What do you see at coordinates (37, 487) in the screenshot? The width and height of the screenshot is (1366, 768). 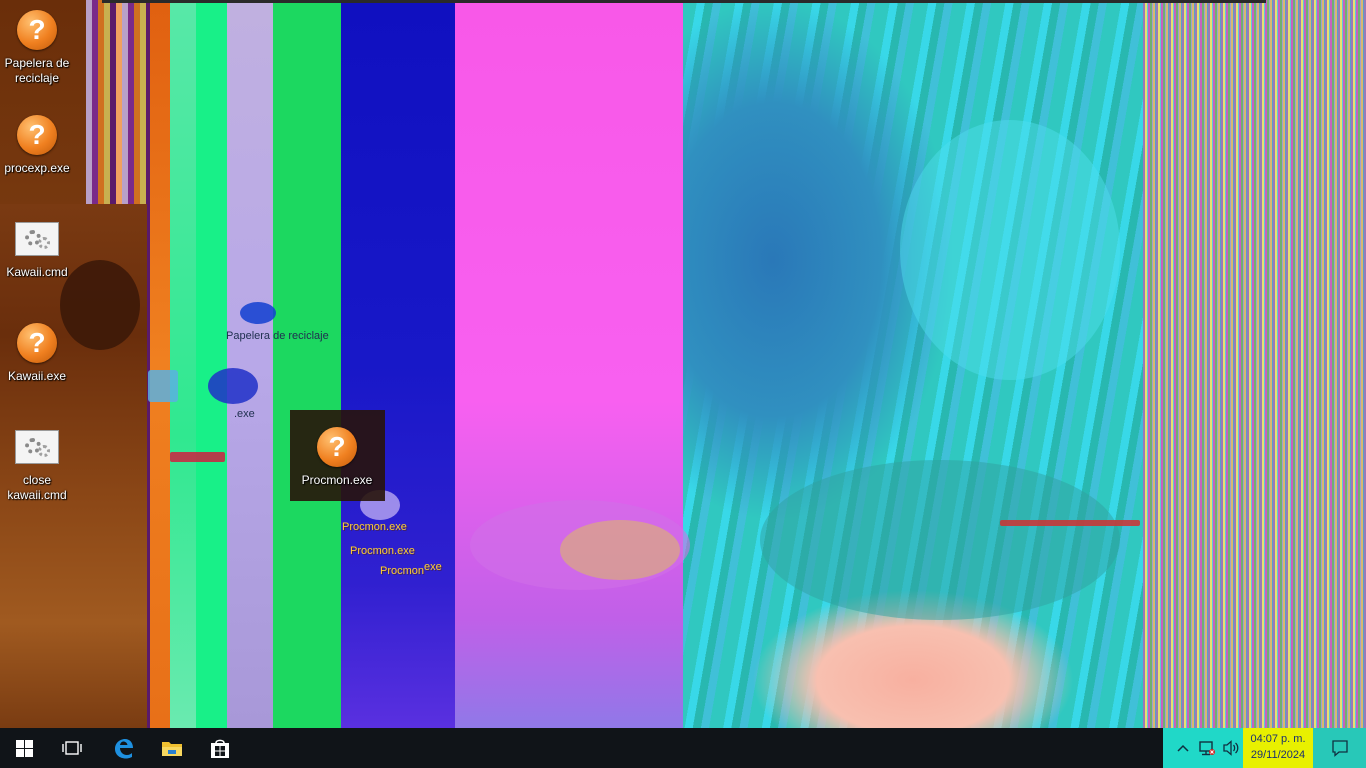 I see `desktop-icon-label: close kawaii.cmd` at bounding box center [37, 487].